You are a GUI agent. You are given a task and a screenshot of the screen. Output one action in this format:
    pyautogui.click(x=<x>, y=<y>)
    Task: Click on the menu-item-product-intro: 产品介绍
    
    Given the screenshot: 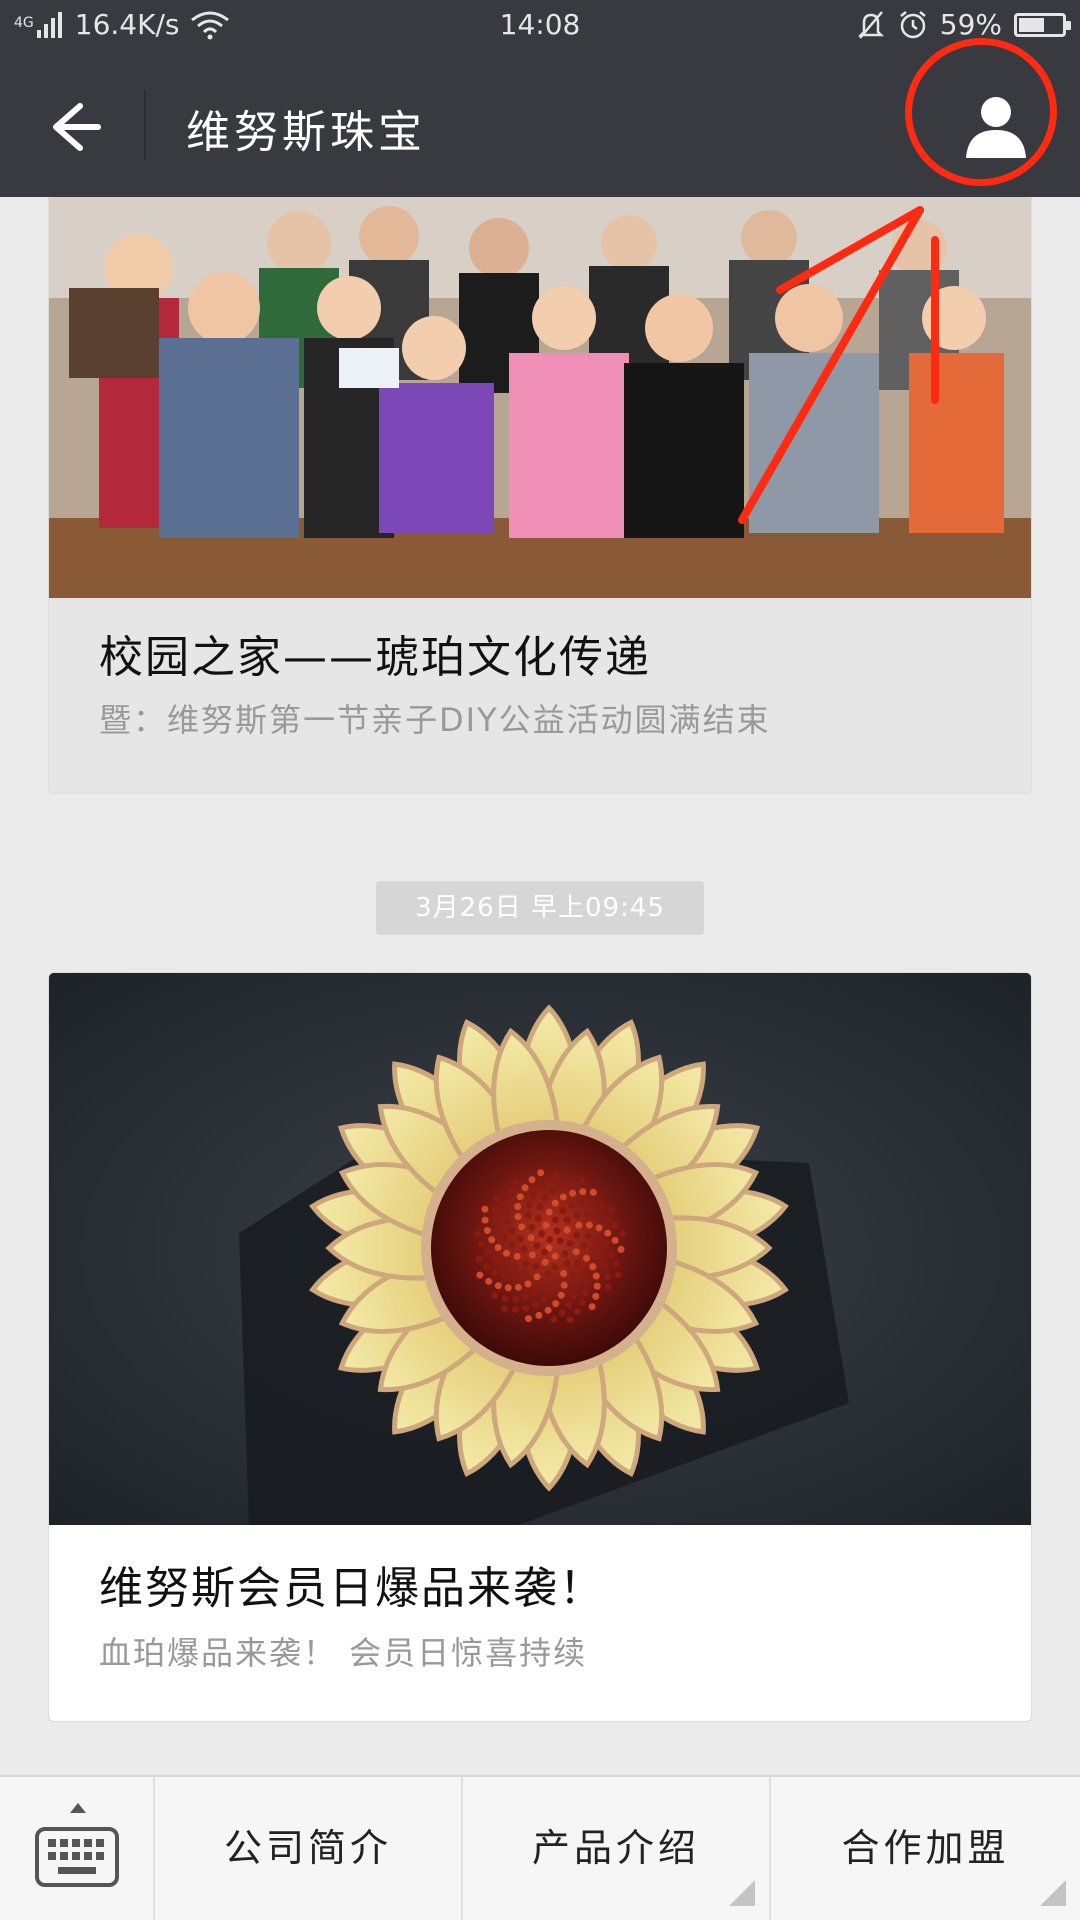 What is the action you would take?
    pyautogui.click(x=617, y=1848)
    